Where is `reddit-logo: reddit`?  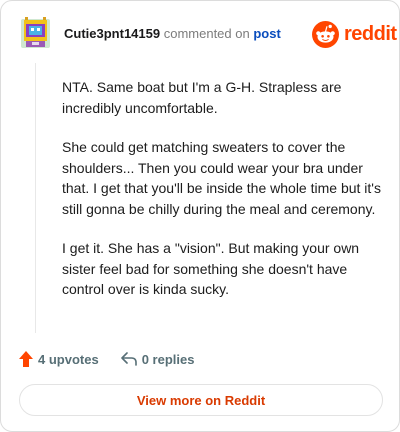
reddit-logo: reddit is located at coordinates (354, 34).